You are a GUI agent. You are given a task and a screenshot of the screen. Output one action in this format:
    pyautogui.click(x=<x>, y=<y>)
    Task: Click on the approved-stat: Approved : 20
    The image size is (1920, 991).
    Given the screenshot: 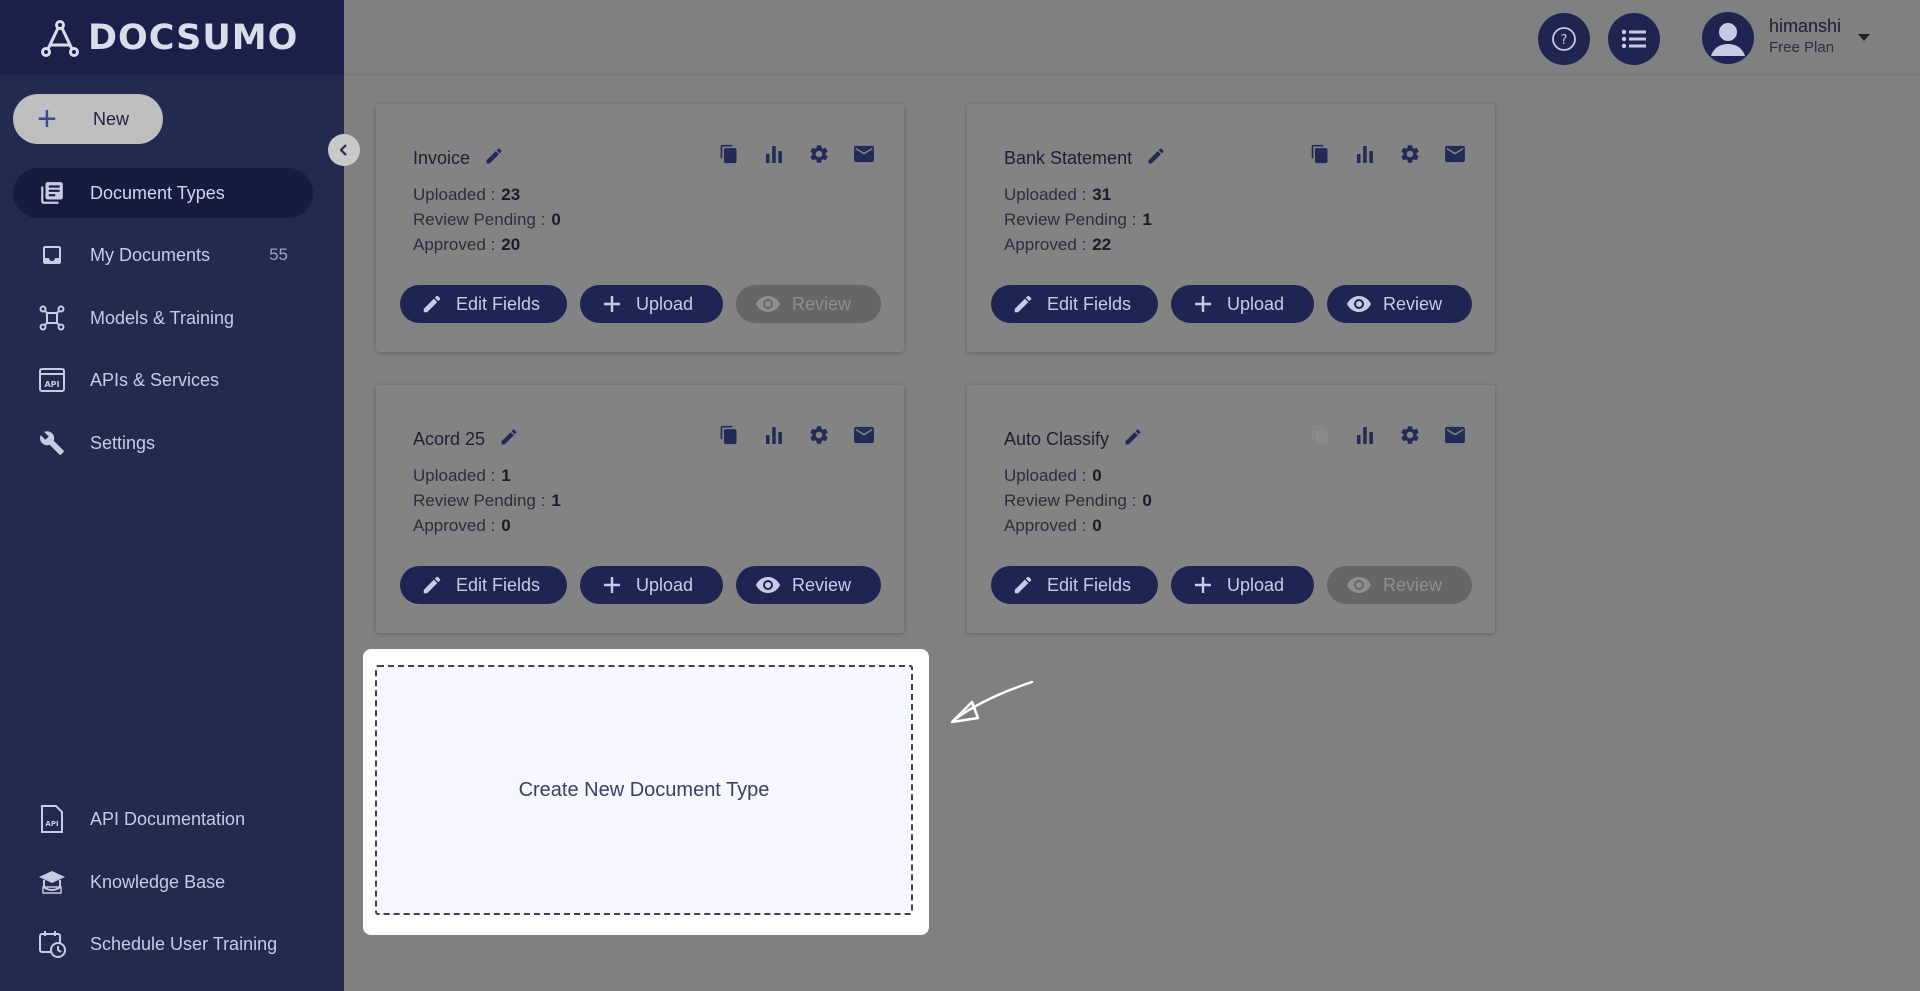 What is the action you would take?
    pyautogui.click(x=466, y=245)
    